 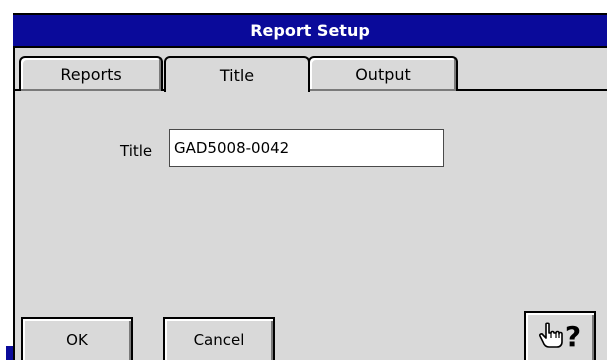 I want to click on tab-output: Output, so click(x=383, y=73).